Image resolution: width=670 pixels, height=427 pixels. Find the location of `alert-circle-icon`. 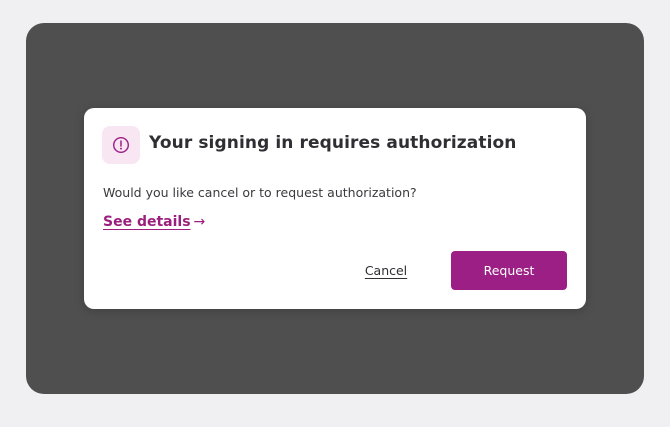

alert-circle-icon is located at coordinates (121, 145).